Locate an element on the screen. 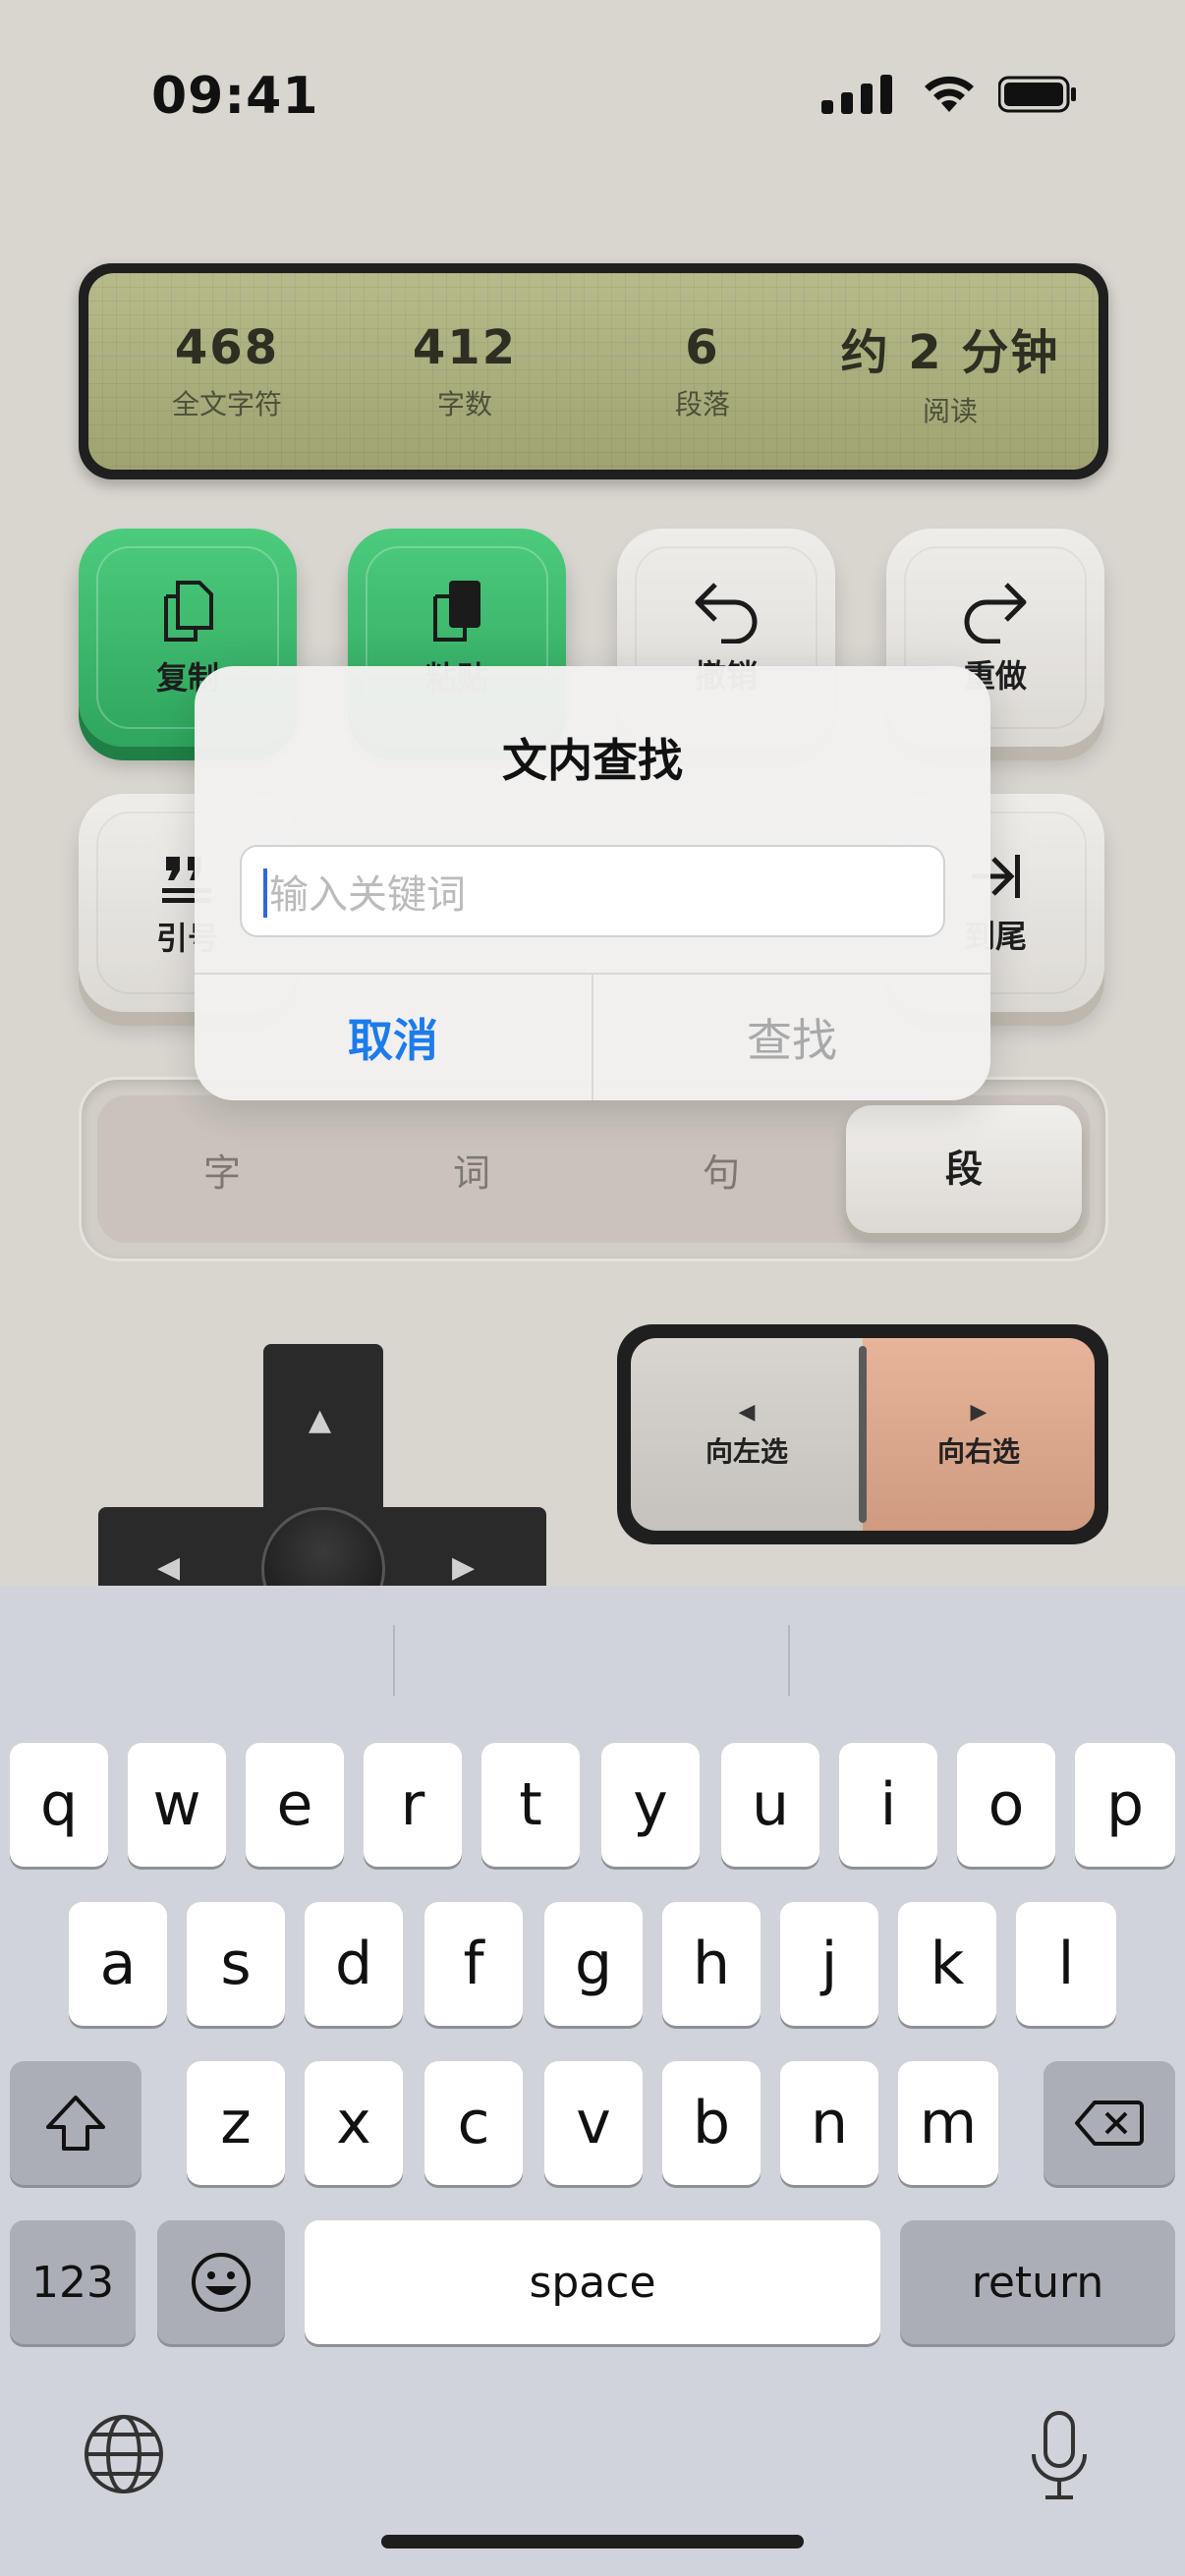 The image size is (1185, 2576). key-j: j is located at coordinates (829, 1964).